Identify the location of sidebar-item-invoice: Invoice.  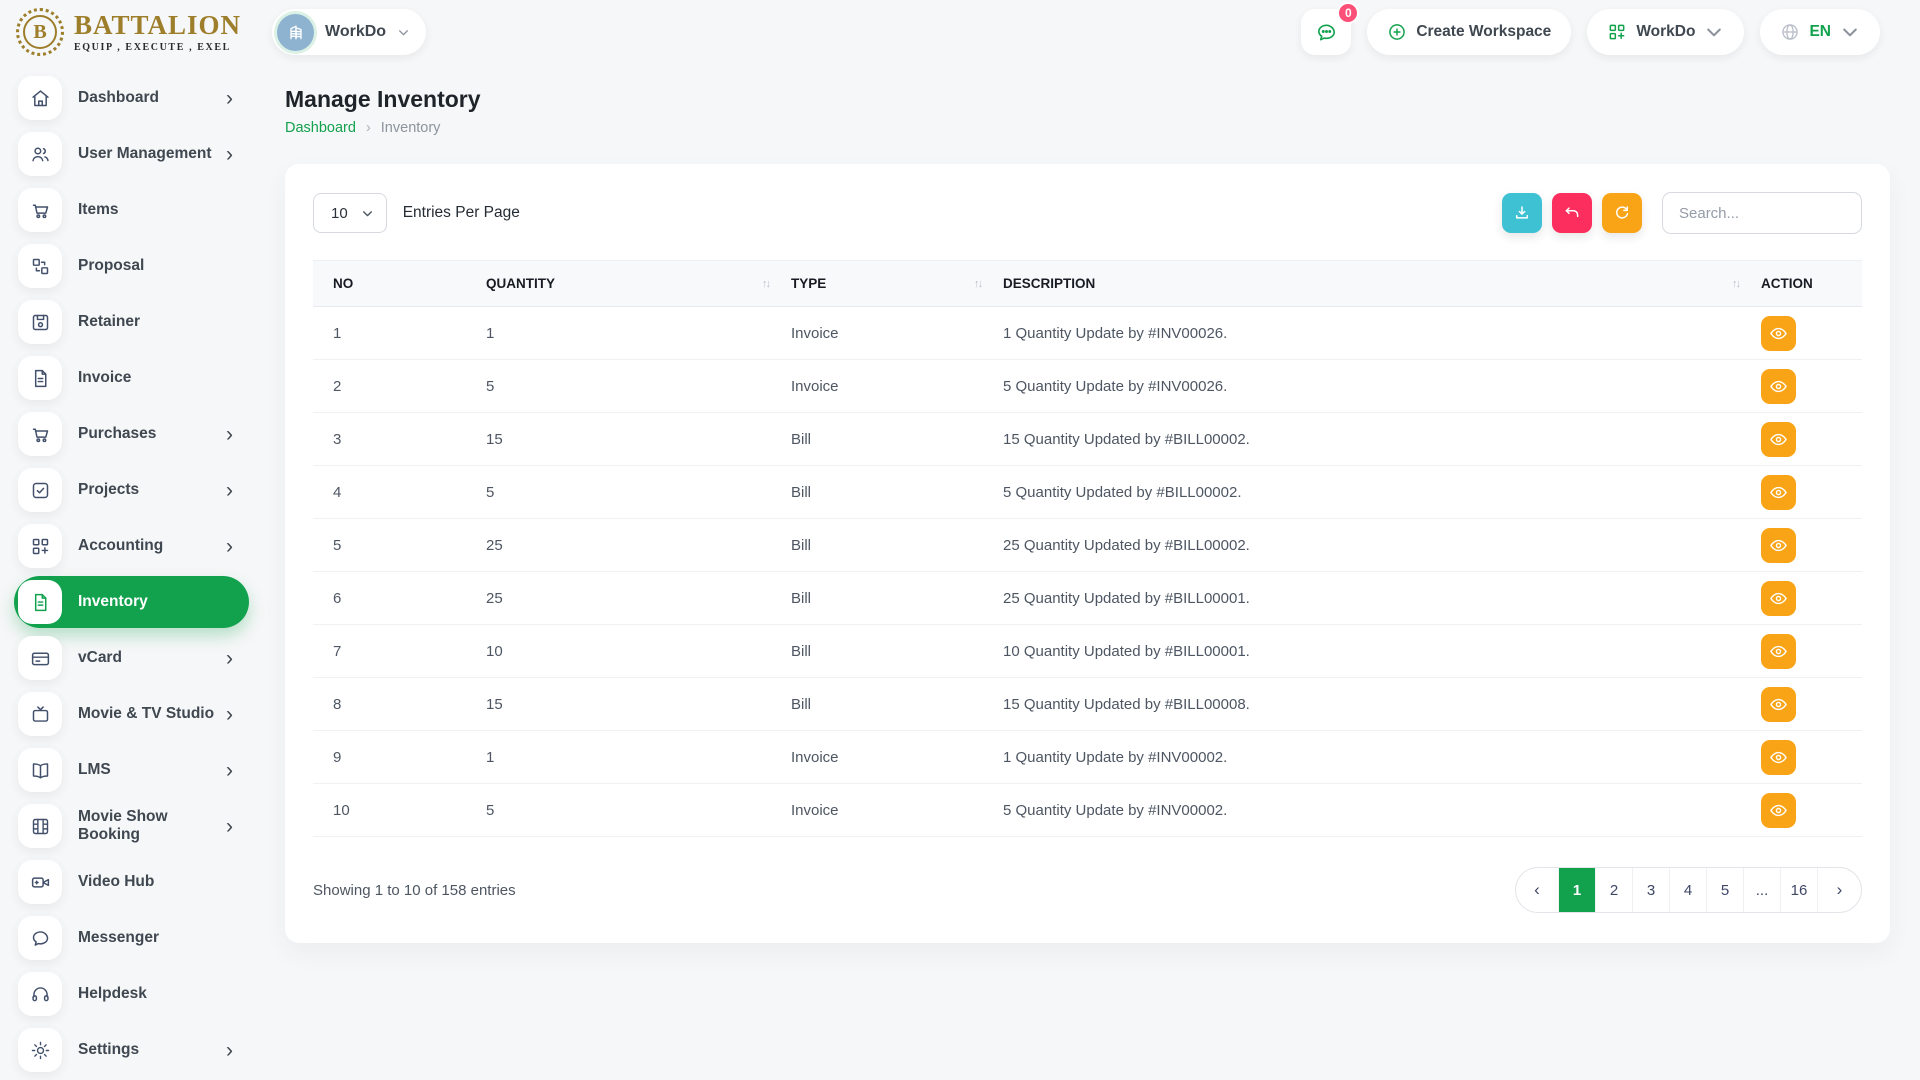
(131, 378).